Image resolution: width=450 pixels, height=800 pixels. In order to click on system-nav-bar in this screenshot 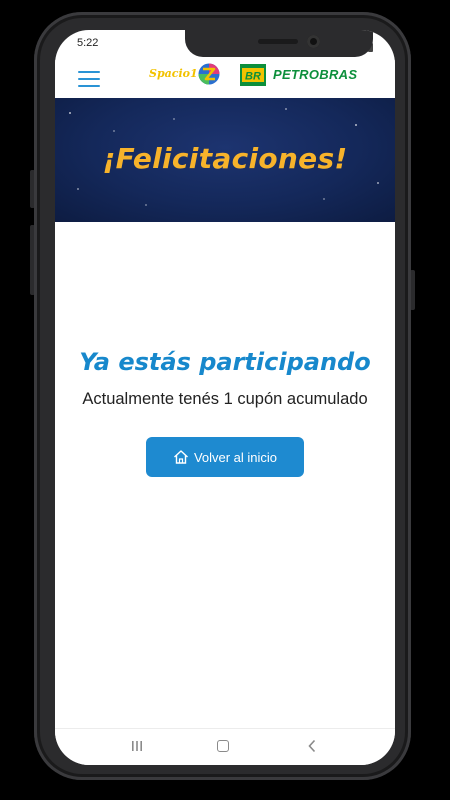, I will do `click(225, 746)`.